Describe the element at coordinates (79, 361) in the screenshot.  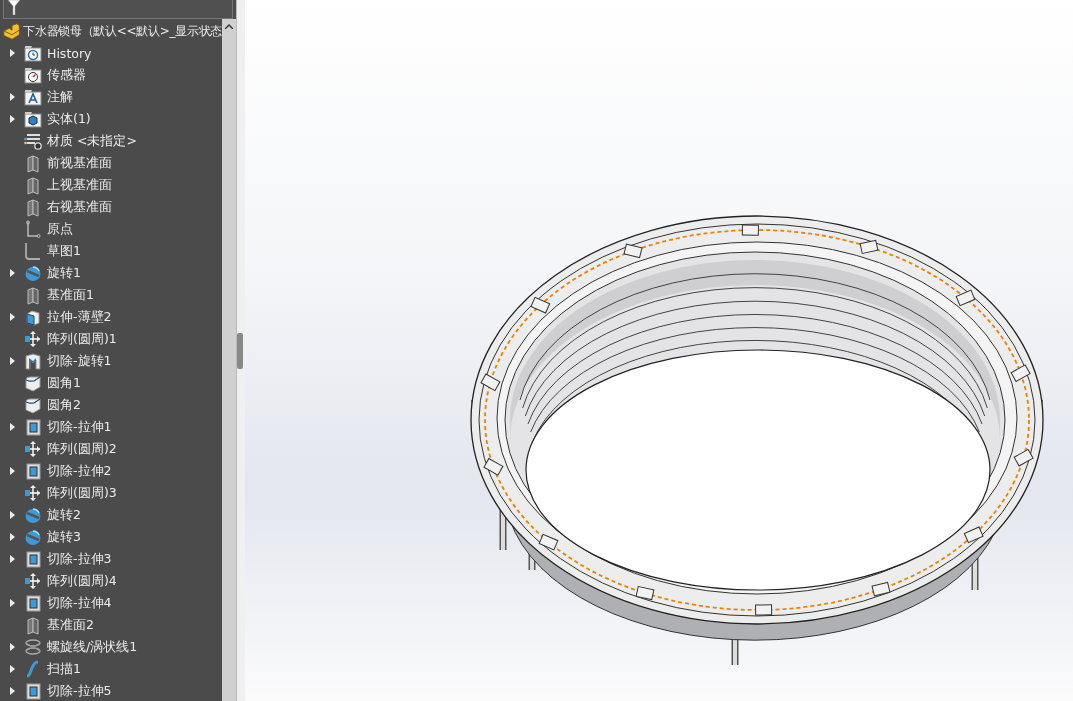
I see `tree-item-label: 切除-旋转1` at that location.